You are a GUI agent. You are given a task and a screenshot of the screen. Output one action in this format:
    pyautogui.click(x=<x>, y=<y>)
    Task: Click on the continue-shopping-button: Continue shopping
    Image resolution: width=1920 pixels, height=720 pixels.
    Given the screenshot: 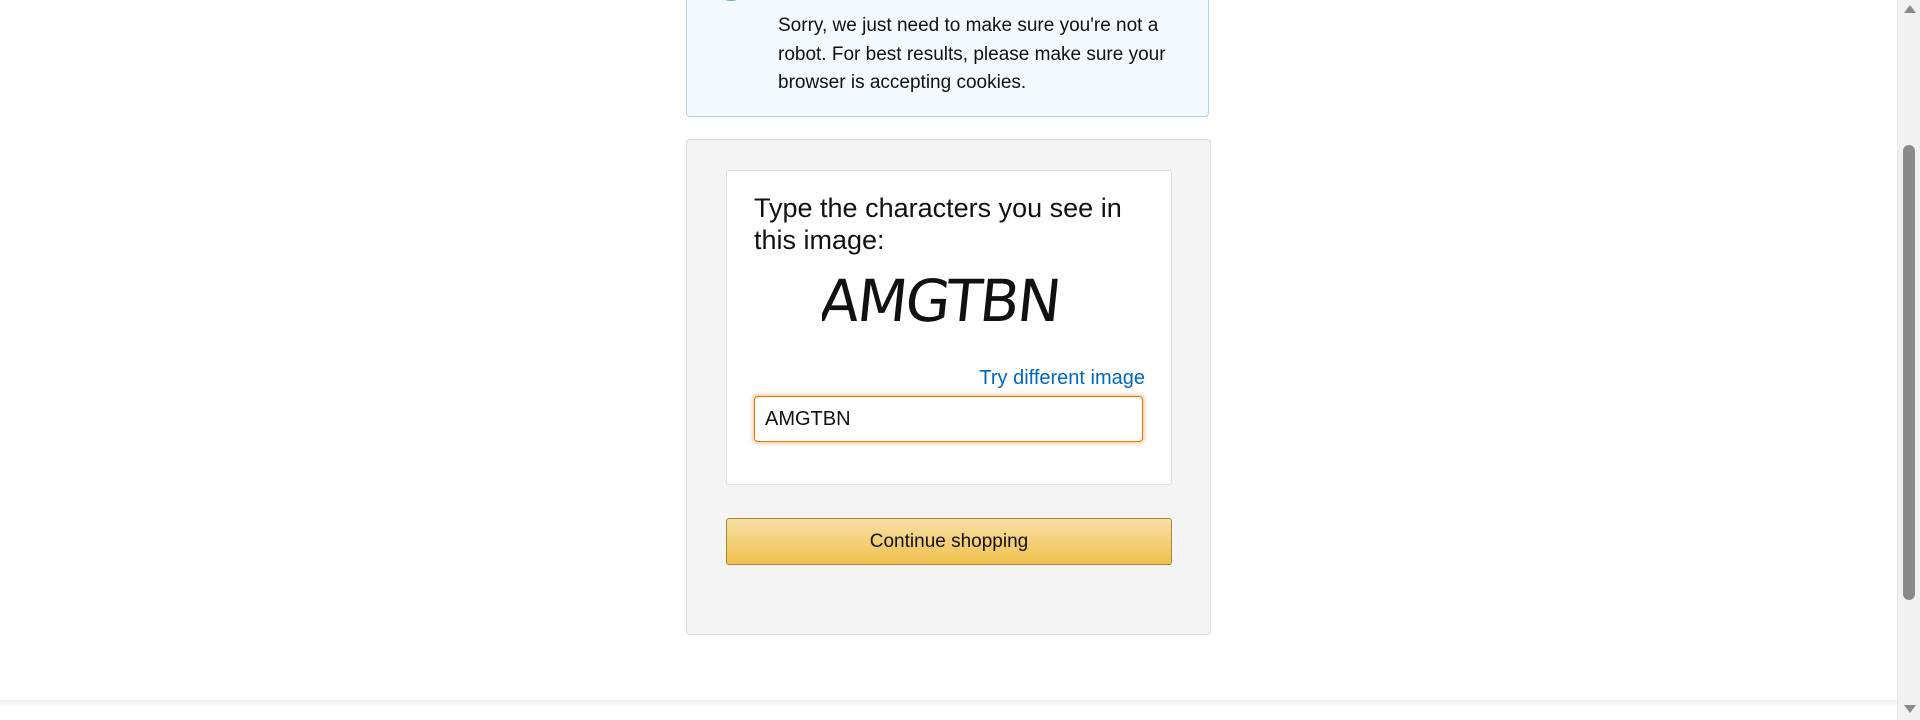 What is the action you would take?
    pyautogui.click(x=949, y=541)
    